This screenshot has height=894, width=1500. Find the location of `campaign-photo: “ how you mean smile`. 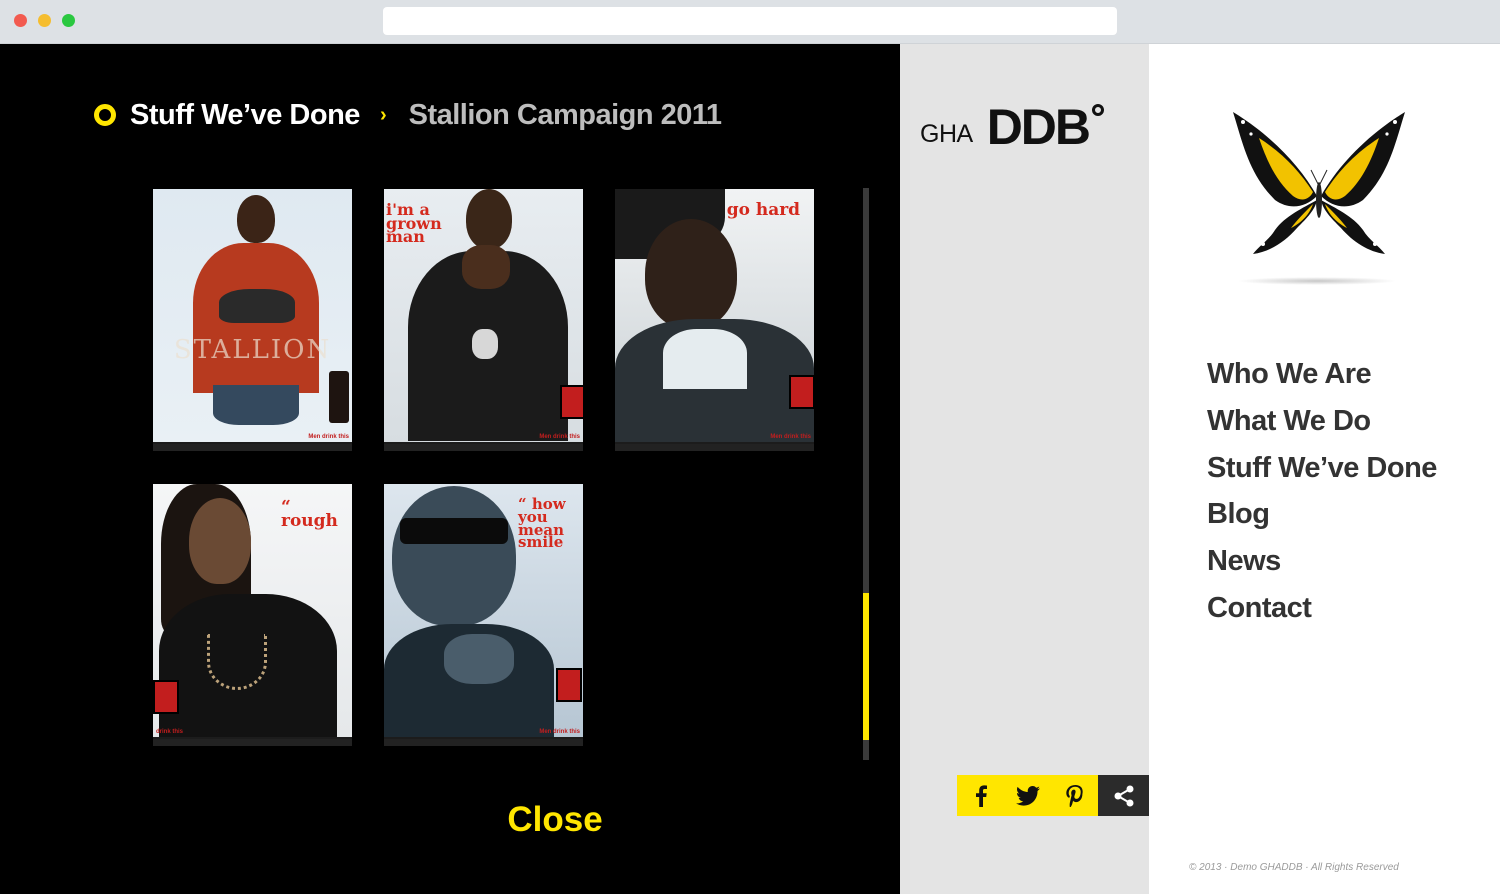

campaign-photo: “ how you mean smile is located at coordinates (483, 610).